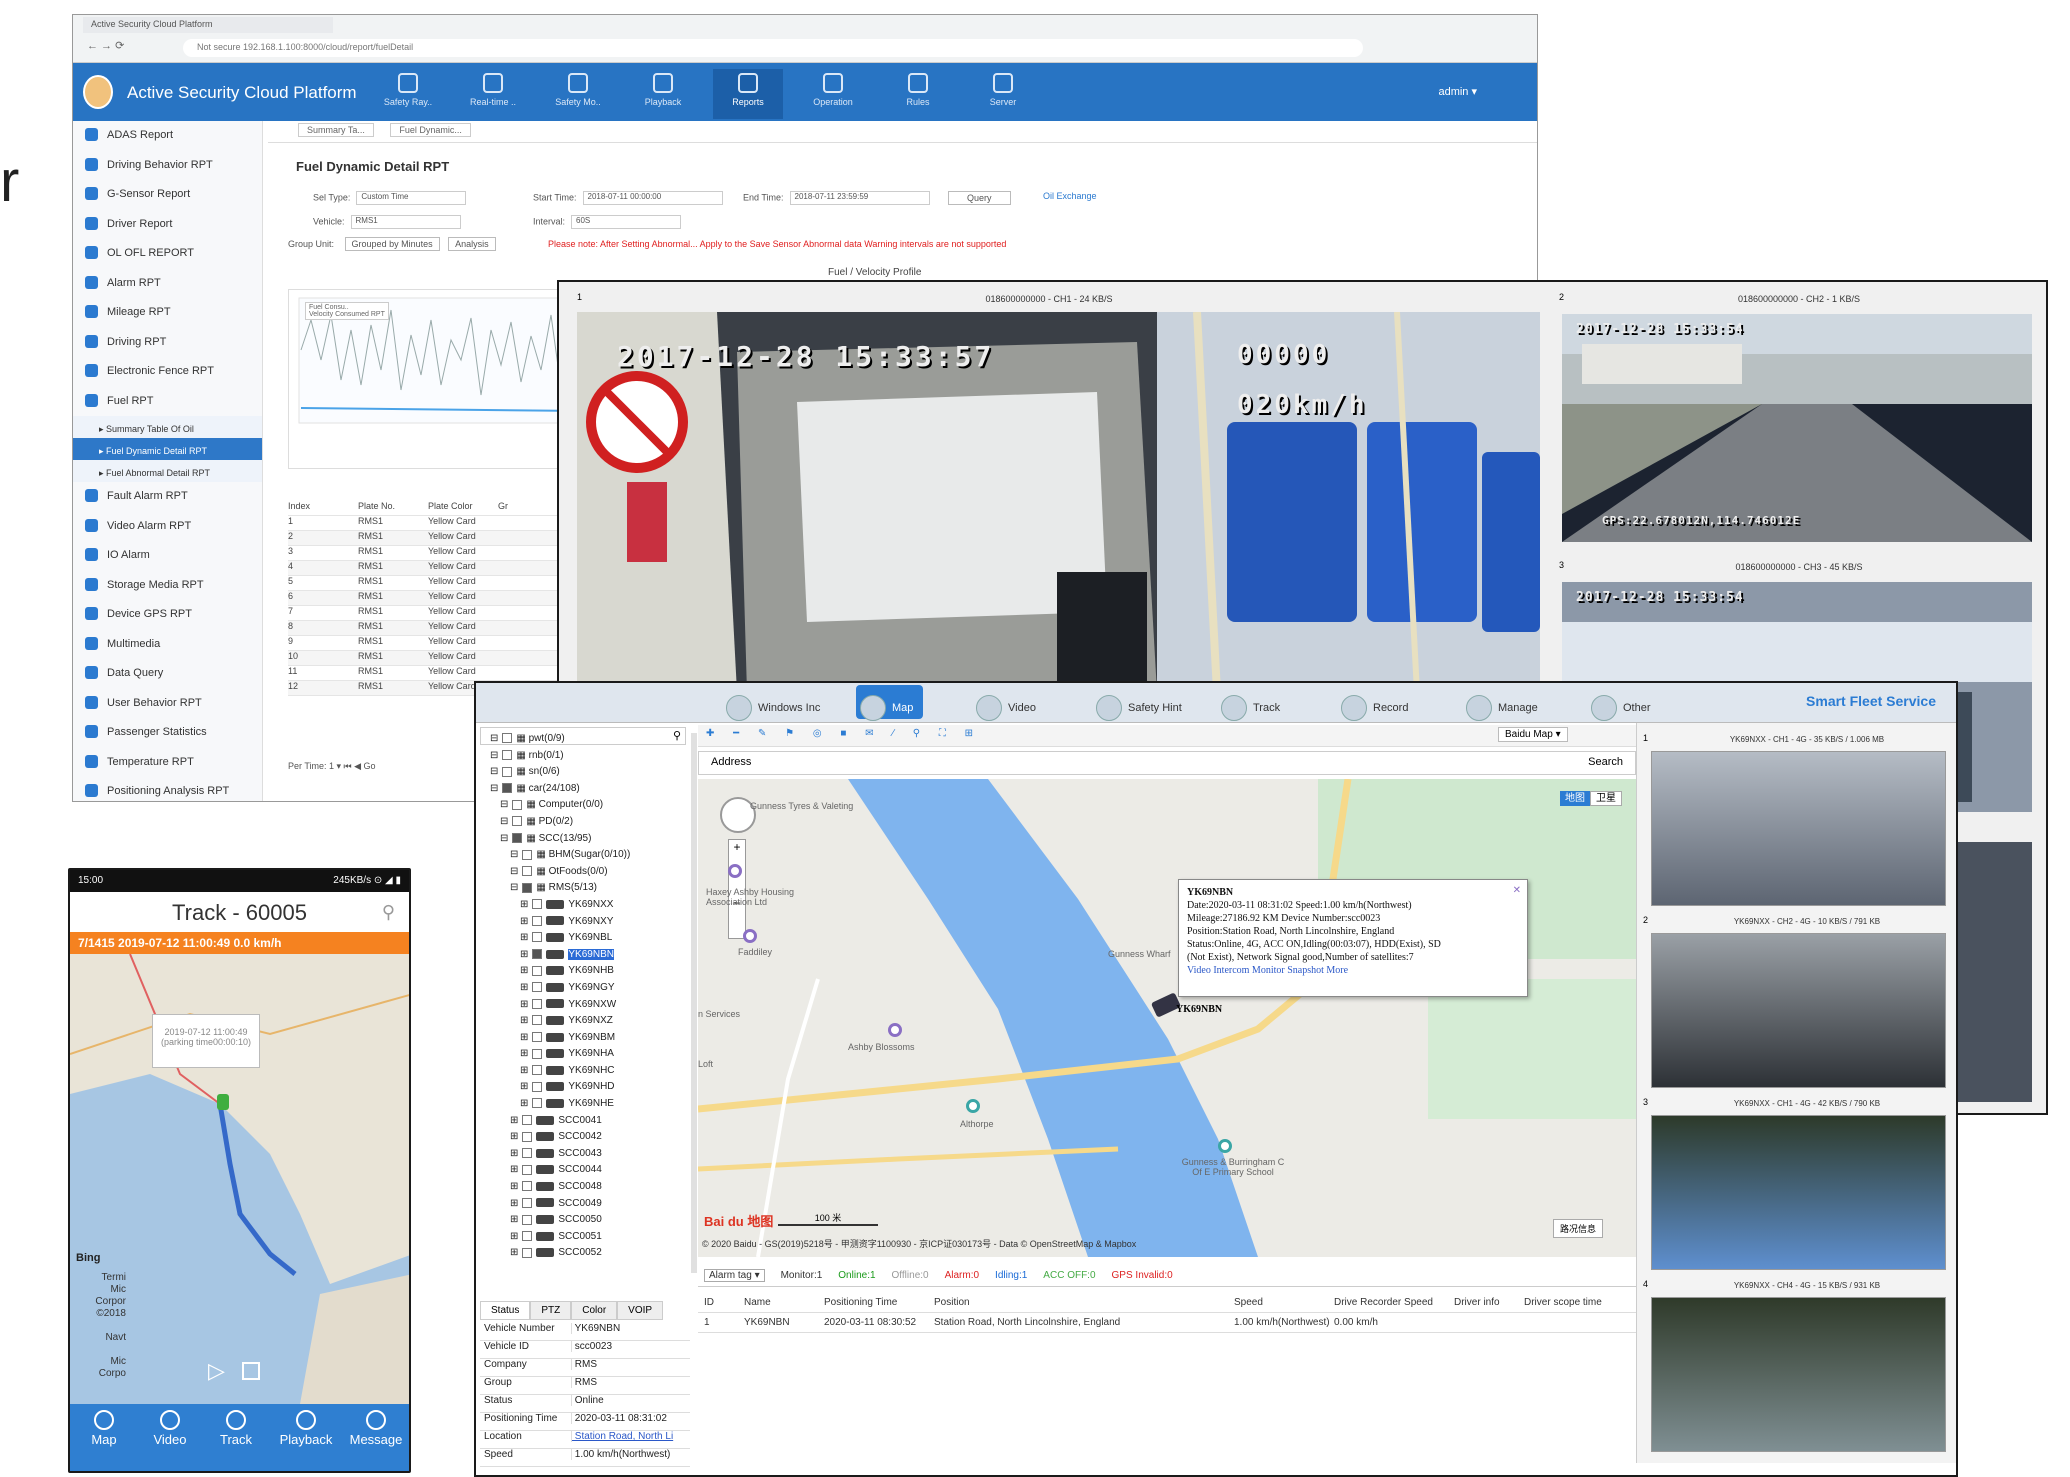  What do you see at coordinates (578, 94) in the screenshot?
I see `nav-safety-mo: Safety Mo..` at bounding box center [578, 94].